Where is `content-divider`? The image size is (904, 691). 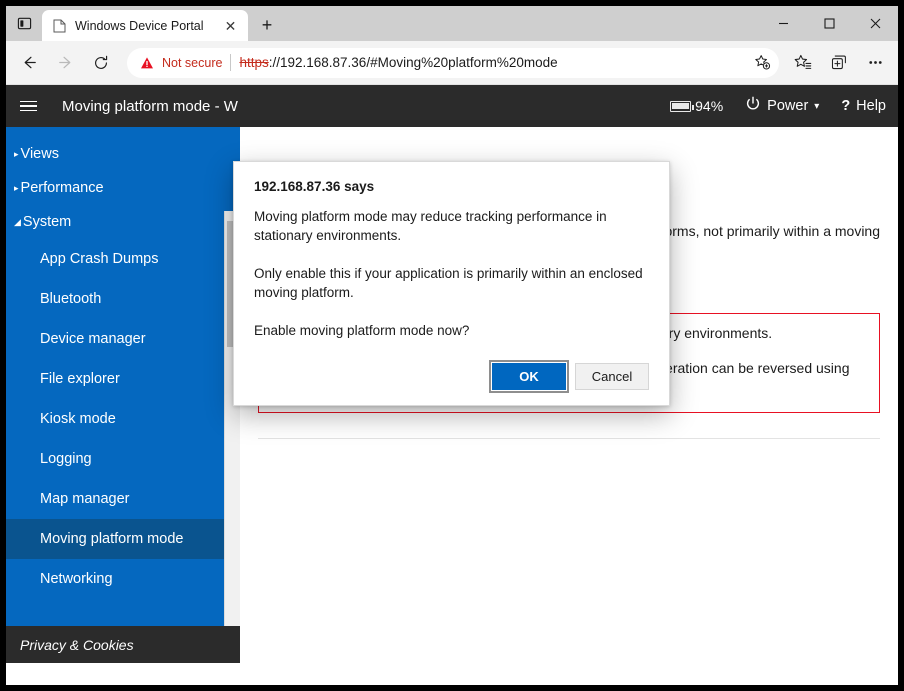 content-divider is located at coordinates (569, 438).